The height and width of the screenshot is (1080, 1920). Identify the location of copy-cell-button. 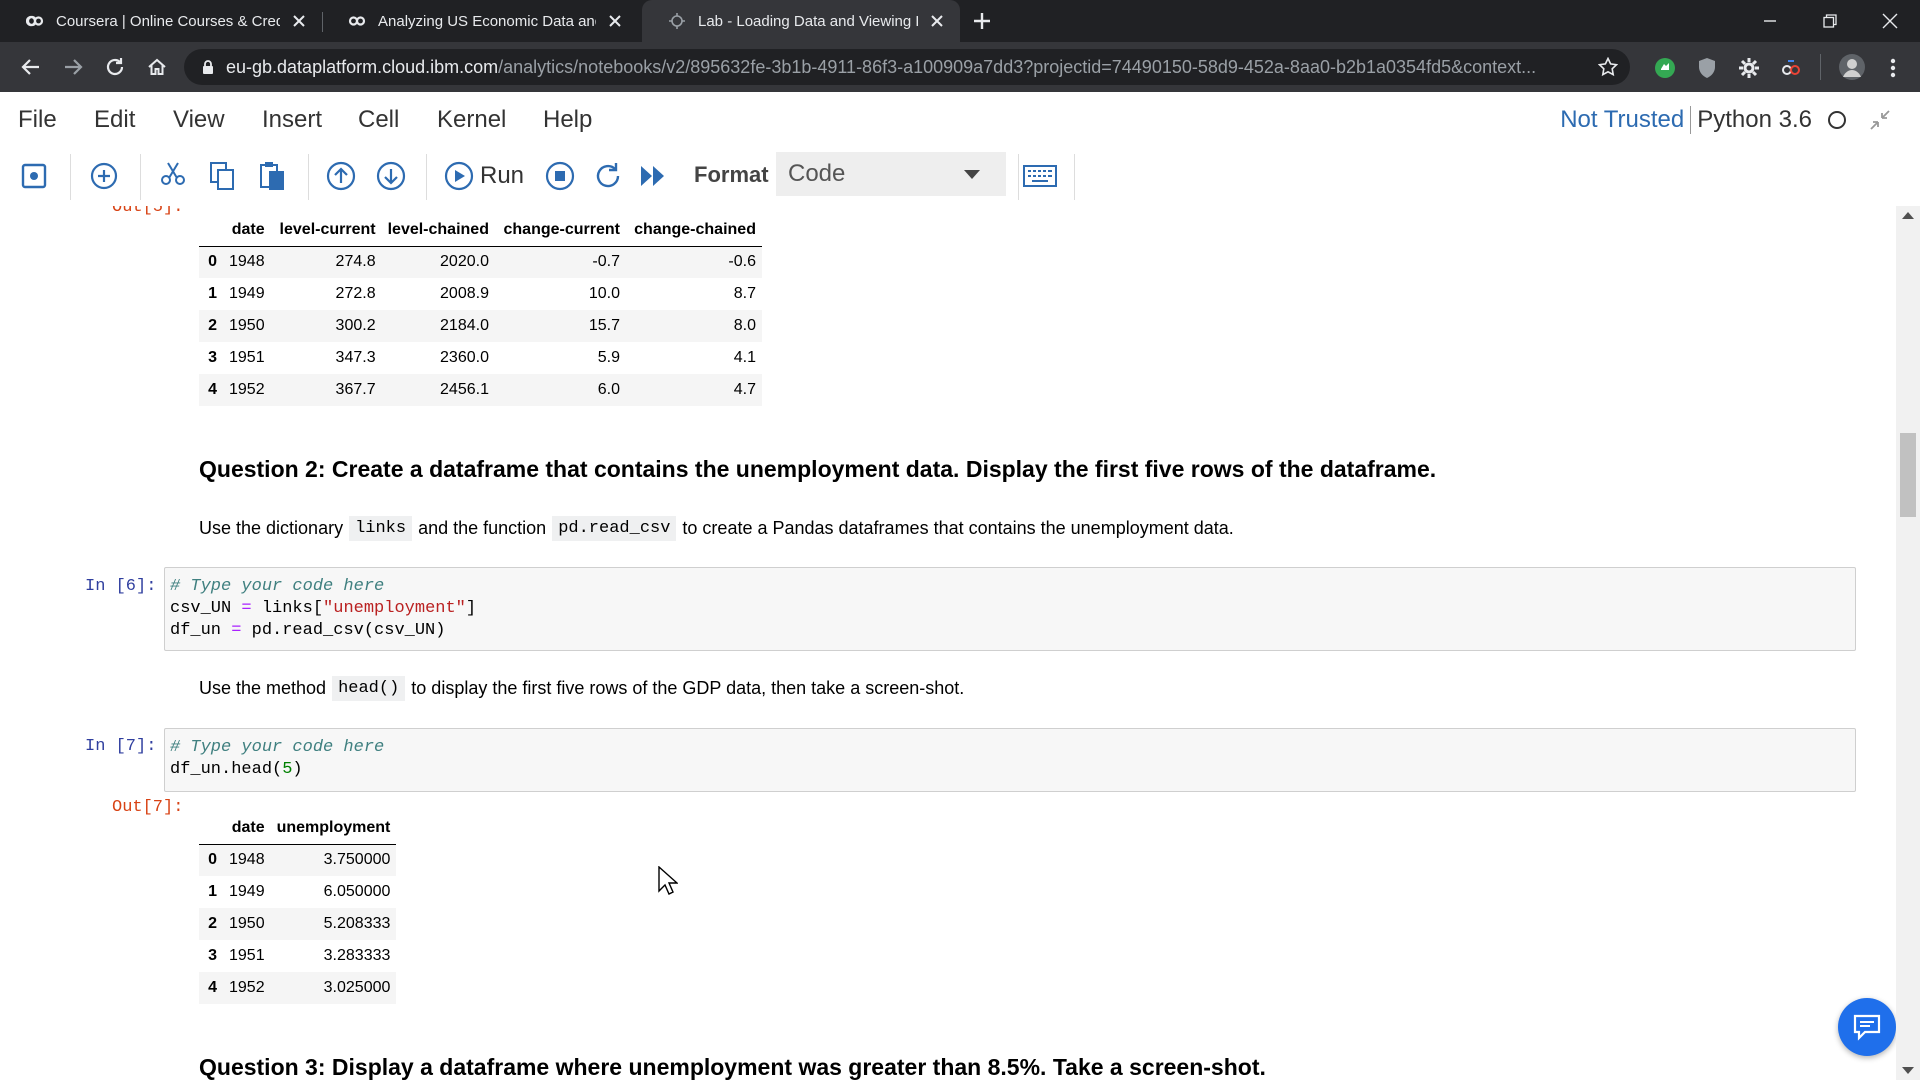
(222, 176).